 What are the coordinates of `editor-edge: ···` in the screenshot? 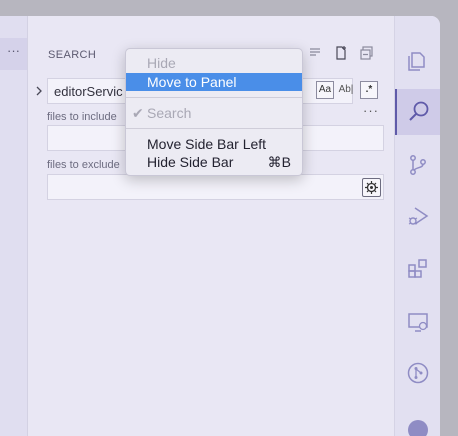 It's located at (14, 226).